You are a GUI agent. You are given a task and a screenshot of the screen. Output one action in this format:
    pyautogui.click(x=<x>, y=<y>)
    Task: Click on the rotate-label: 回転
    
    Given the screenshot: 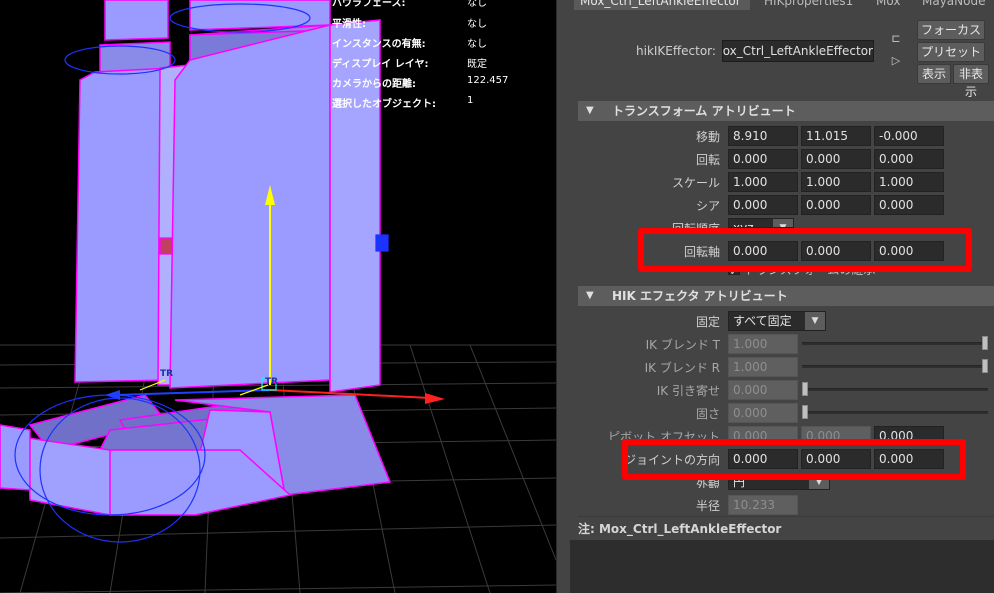 What is the action you would take?
    pyautogui.click(x=707, y=160)
    